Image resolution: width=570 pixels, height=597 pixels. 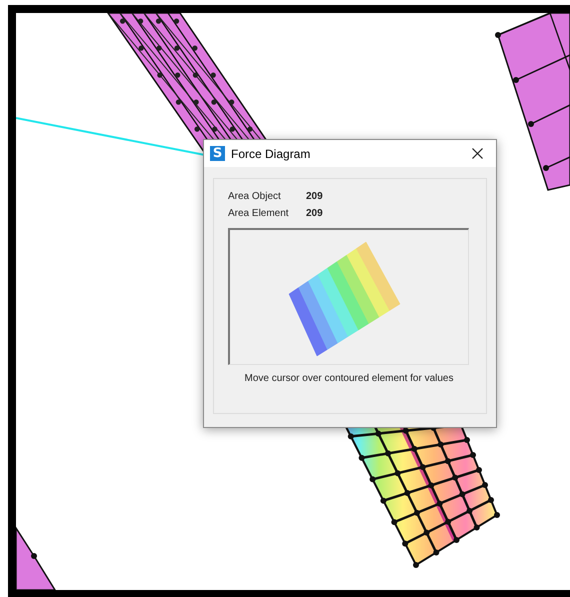 I want to click on mesh-drawing, so click(x=36, y=557).